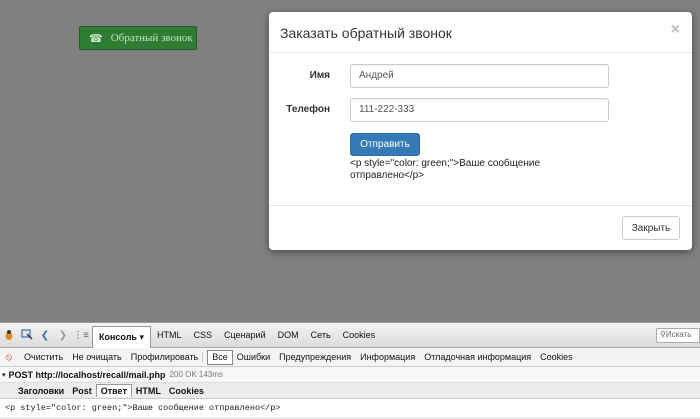  Describe the element at coordinates (148, 391) in the screenshot. I see `subtab-html: HTML` at that location.